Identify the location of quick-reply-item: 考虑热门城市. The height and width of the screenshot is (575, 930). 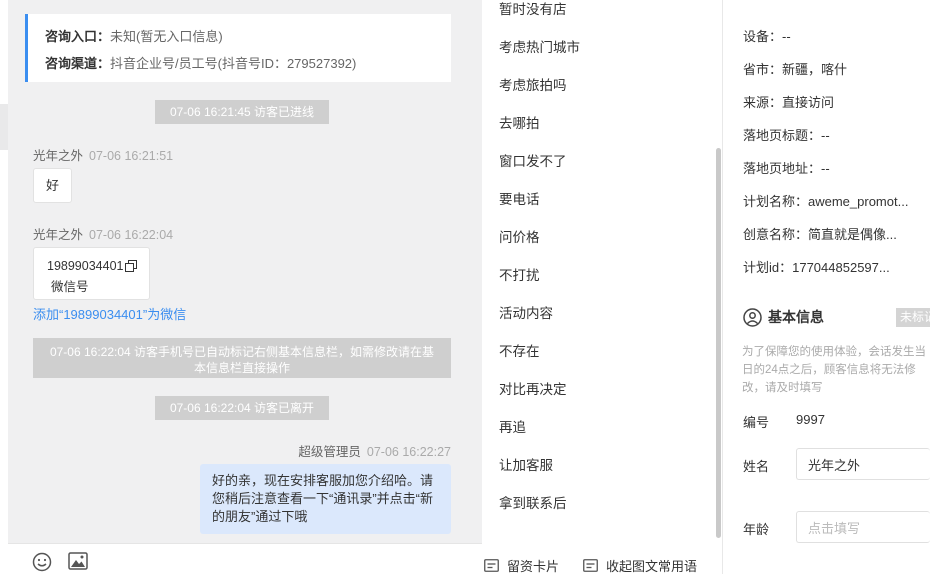
(539, 46).